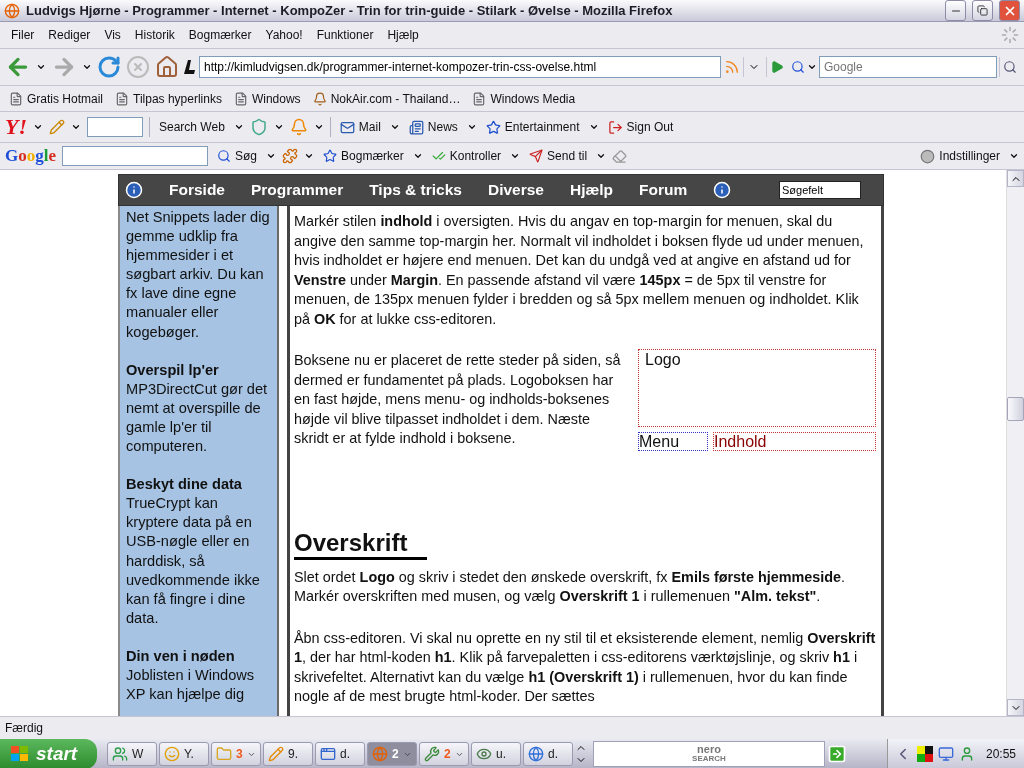  Describe the element at coordinates (112, 35) in the screenshot. I see `menu-item: Vis` at that location.